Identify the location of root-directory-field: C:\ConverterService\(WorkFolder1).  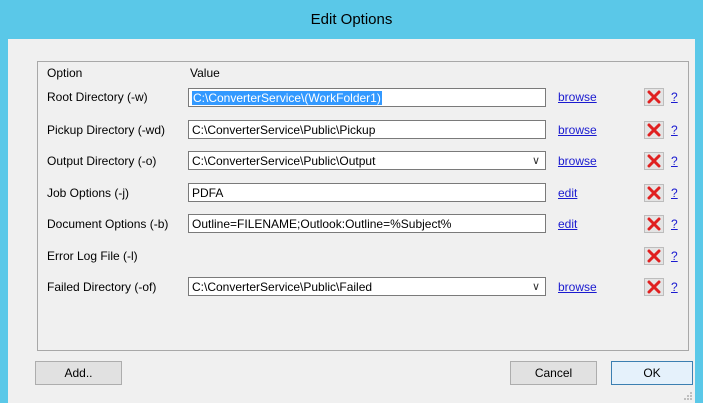
(367, 97).